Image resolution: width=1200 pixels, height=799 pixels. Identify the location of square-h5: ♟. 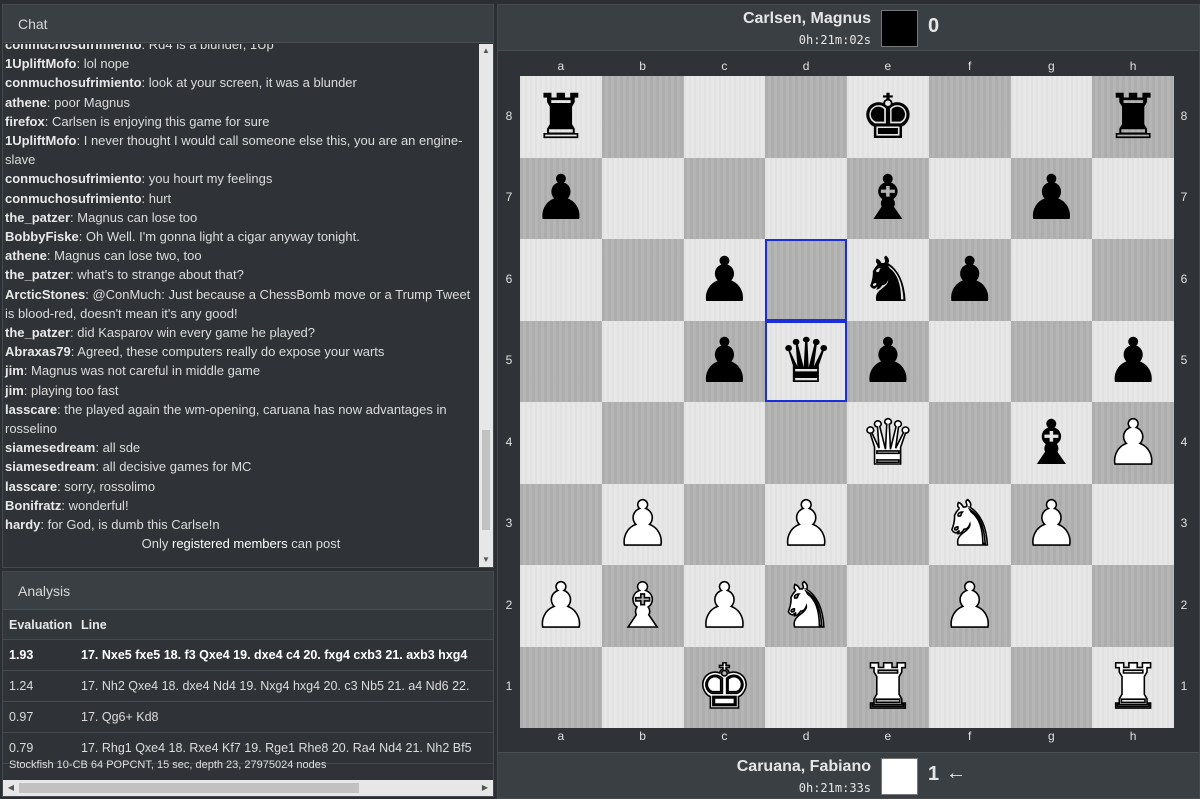
(1133, 361).